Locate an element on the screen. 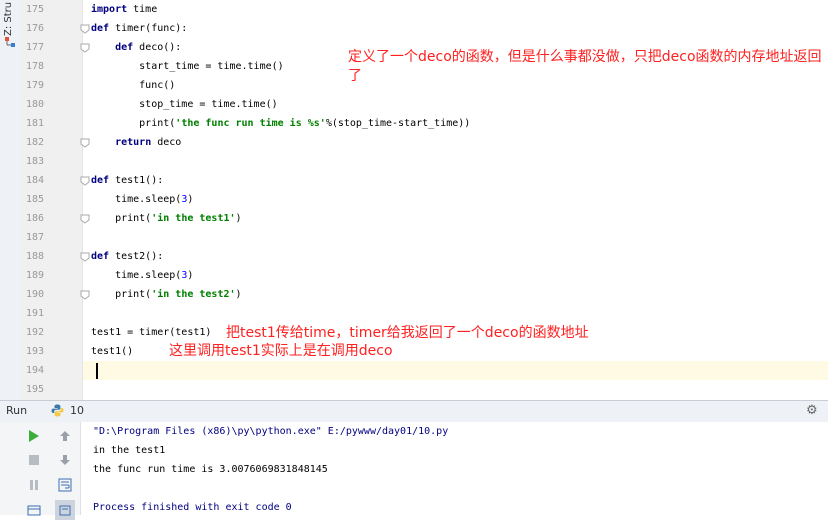 This screenshot has width=828, height=520. code-token: %(stop_time-start_time)) is located at coordinates (398, 123).